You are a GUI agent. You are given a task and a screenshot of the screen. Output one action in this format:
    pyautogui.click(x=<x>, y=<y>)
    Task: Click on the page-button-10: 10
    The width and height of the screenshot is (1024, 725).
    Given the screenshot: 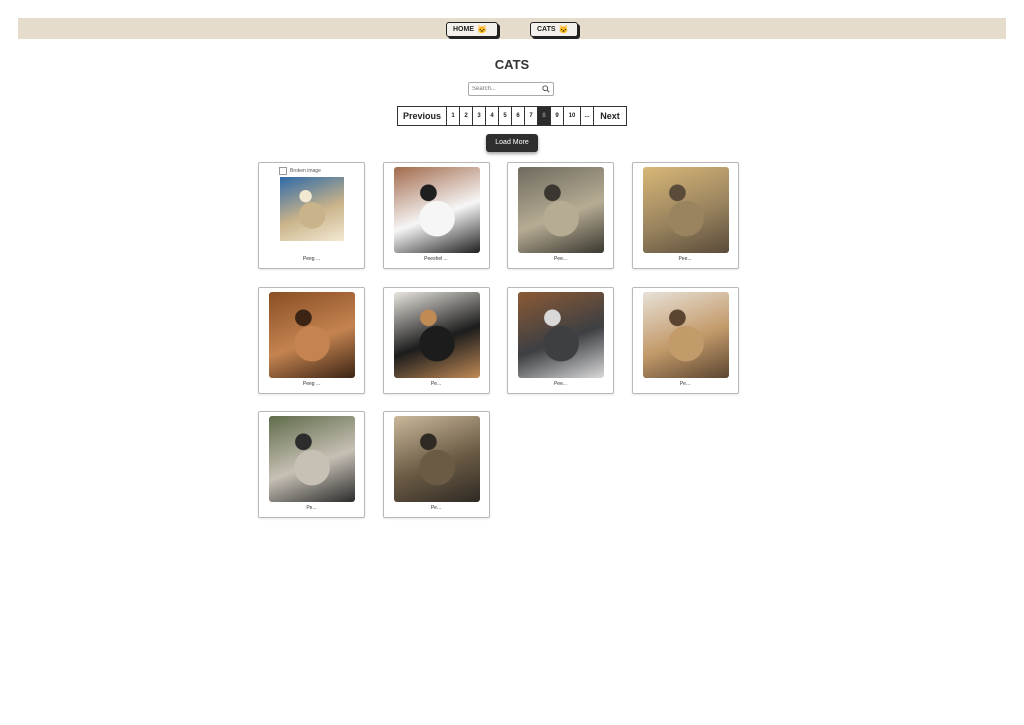 What is the action you would take?
    pyautogui.click(x=572, y=116)
    